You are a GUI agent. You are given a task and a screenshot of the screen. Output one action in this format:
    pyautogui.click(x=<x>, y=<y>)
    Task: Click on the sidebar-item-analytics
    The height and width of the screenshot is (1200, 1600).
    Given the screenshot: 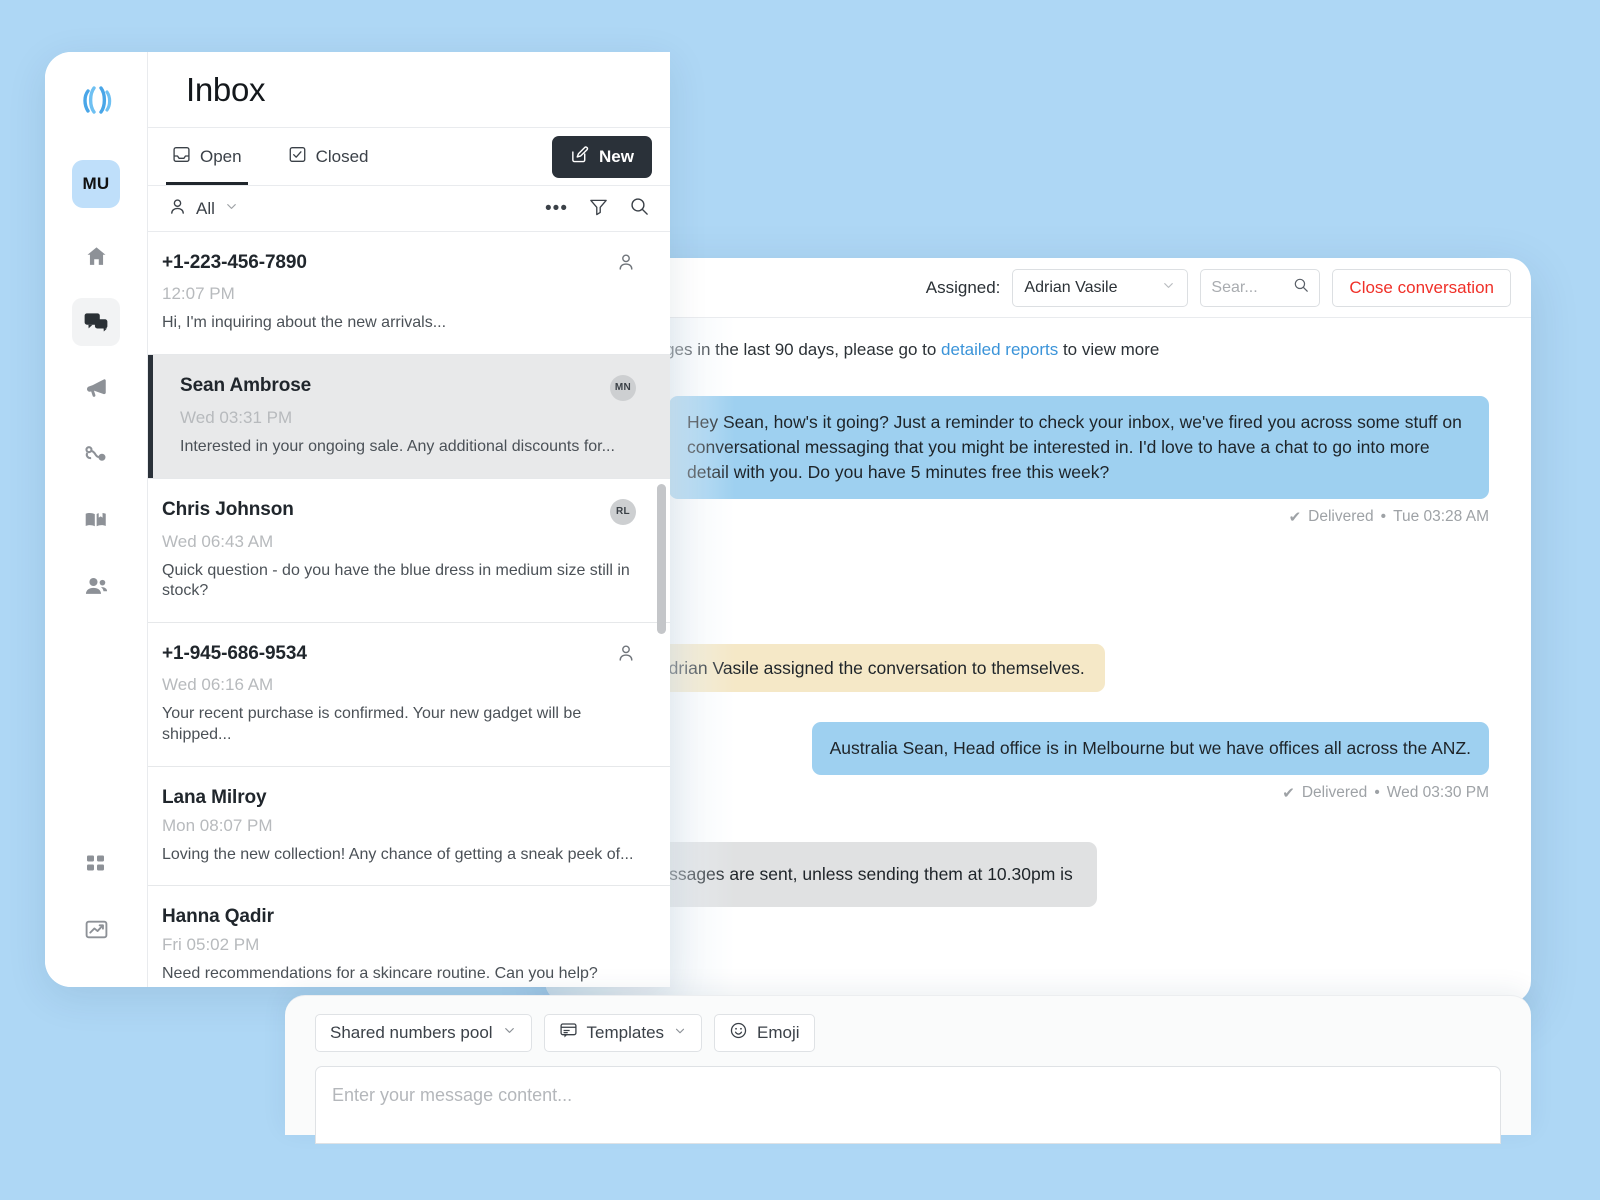 What is the action you would take?
    pyautogui.click(x=96, y=929)
    